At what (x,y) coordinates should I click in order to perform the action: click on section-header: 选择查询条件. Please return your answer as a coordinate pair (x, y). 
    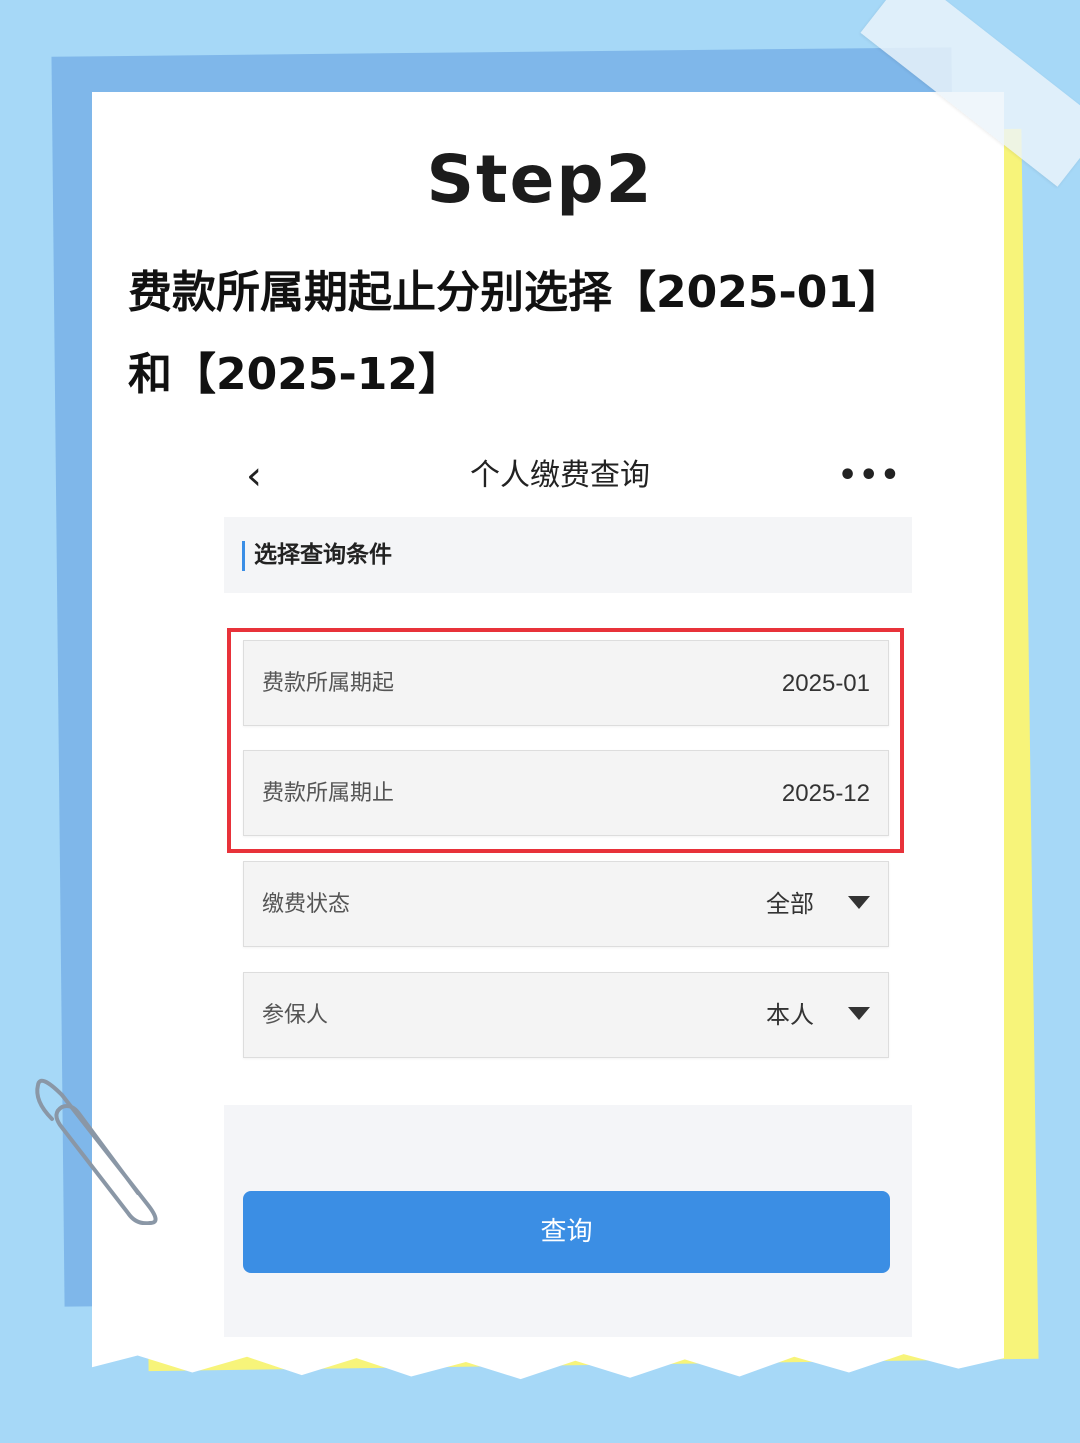
    Looking at the image, I should click on (568, 555).